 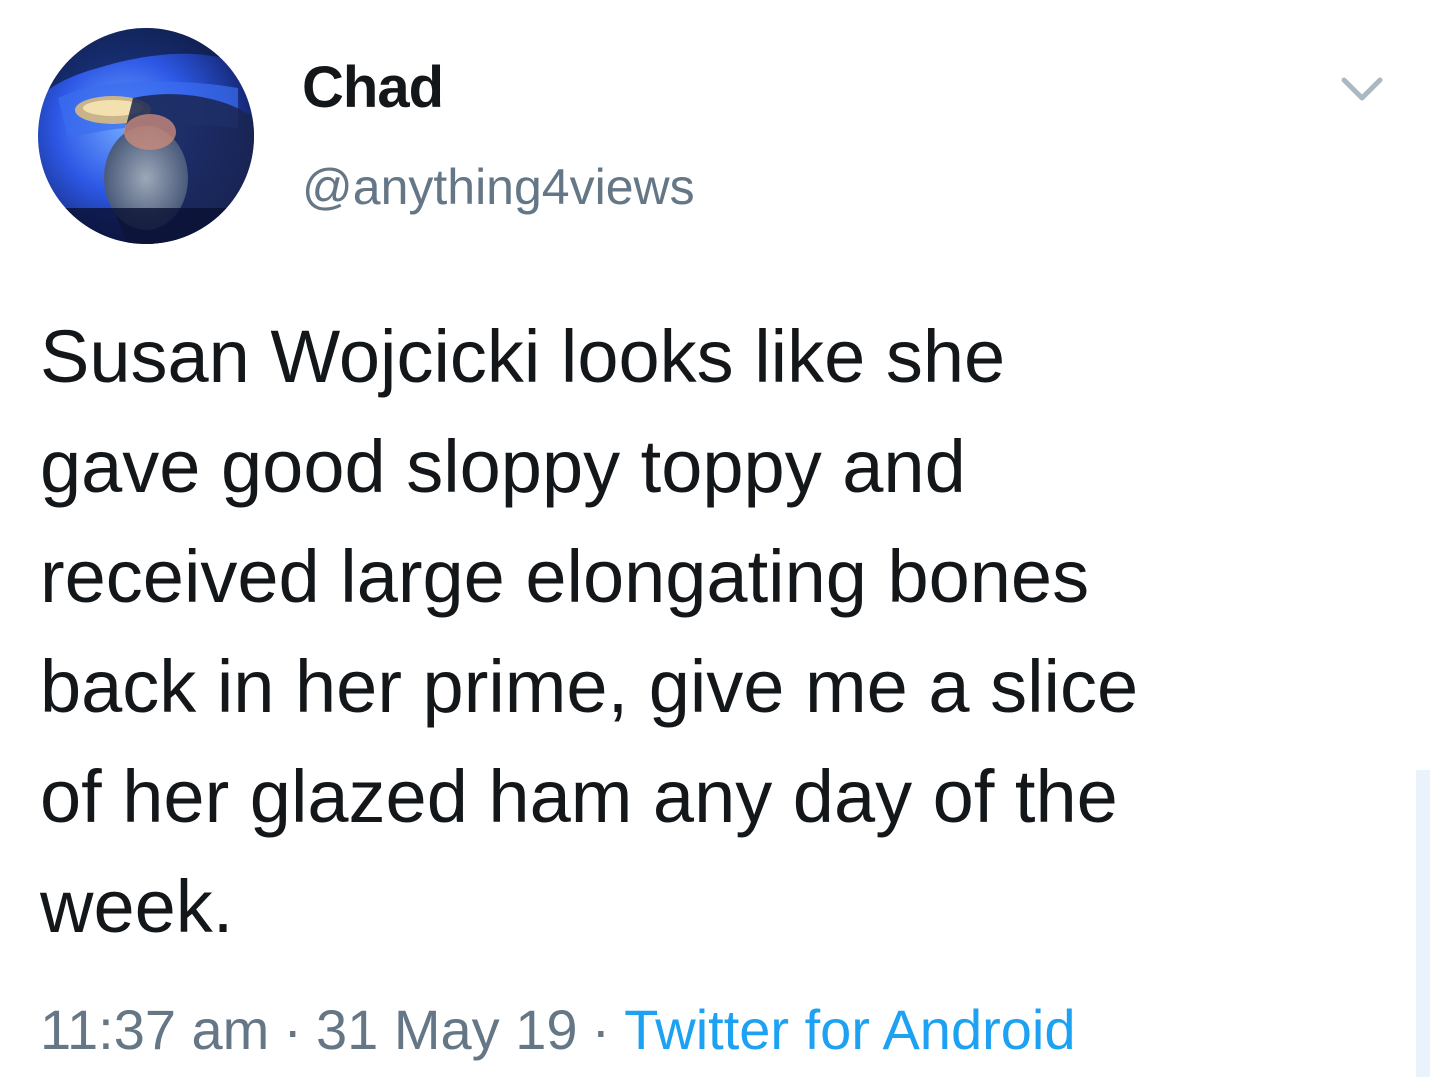 I want to click on tweet-meta: 11:37 am · 31 May 19 · Twitter for Android, so click(x=557, y=1030).